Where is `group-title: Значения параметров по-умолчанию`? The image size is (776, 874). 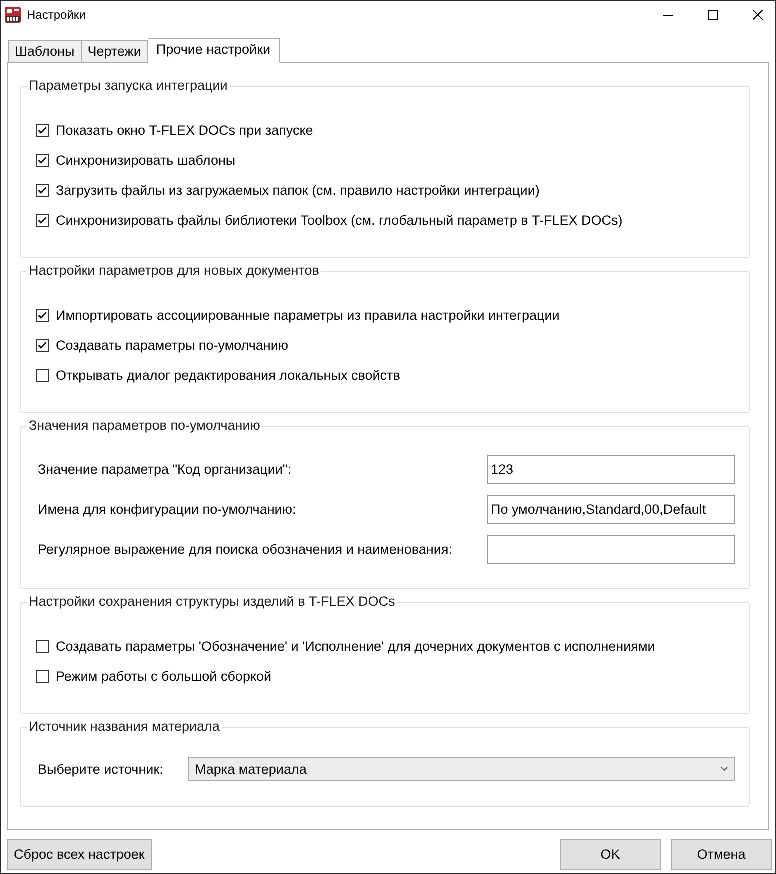
group-title: Значения параметров по-умолчанию is located at coordinates (145, 426).